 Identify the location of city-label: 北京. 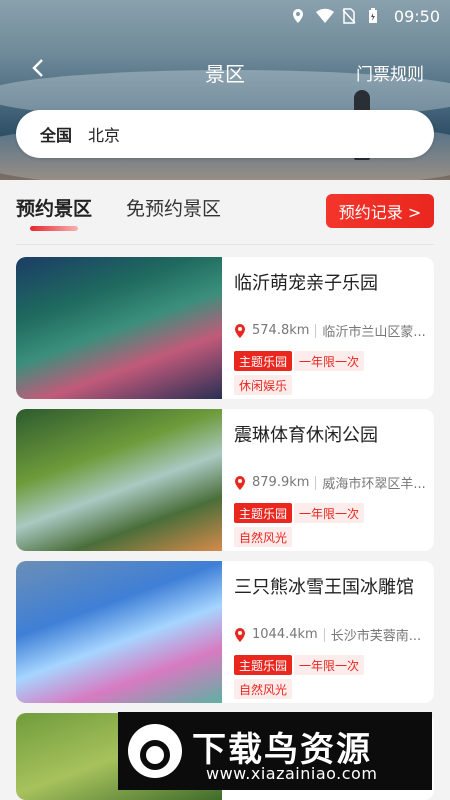
(104, 134).